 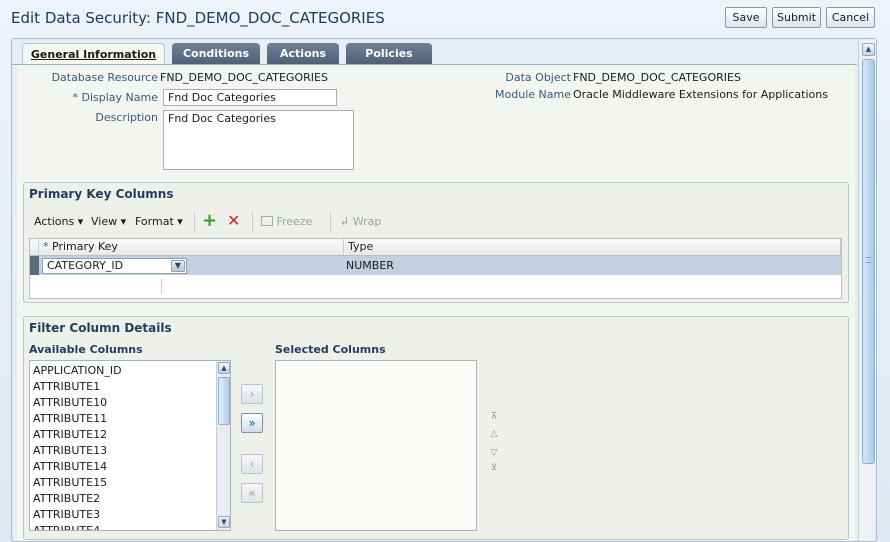 What do you see at coordinates (100, 328) in the screenshot?
I see `filter-section-title: Filter Column Details` at bounding box center [100, 328].